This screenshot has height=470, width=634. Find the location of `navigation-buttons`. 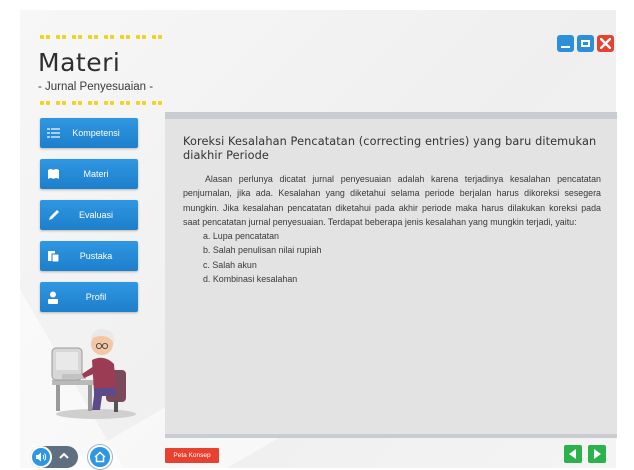

navigation-buttons is located at coordinates (585, 454).